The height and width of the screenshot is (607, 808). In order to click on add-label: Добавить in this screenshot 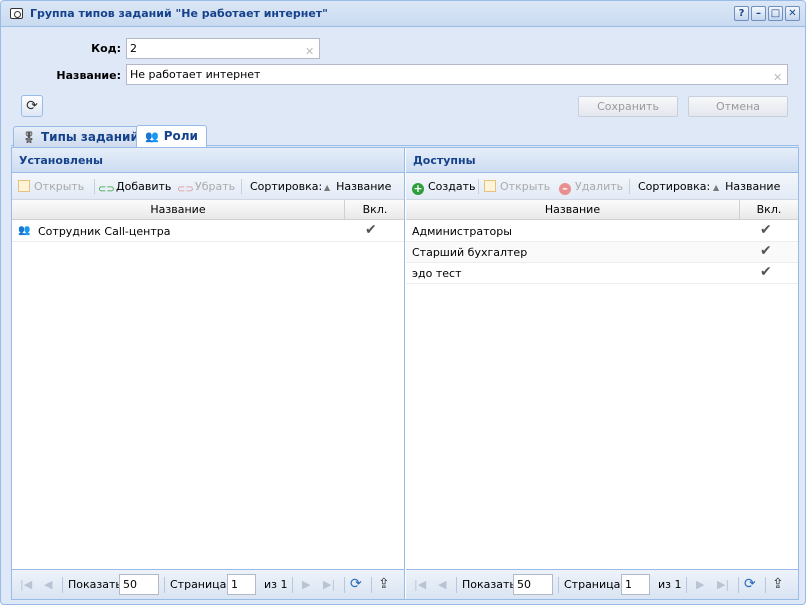, I will do `click(144, 186)`.